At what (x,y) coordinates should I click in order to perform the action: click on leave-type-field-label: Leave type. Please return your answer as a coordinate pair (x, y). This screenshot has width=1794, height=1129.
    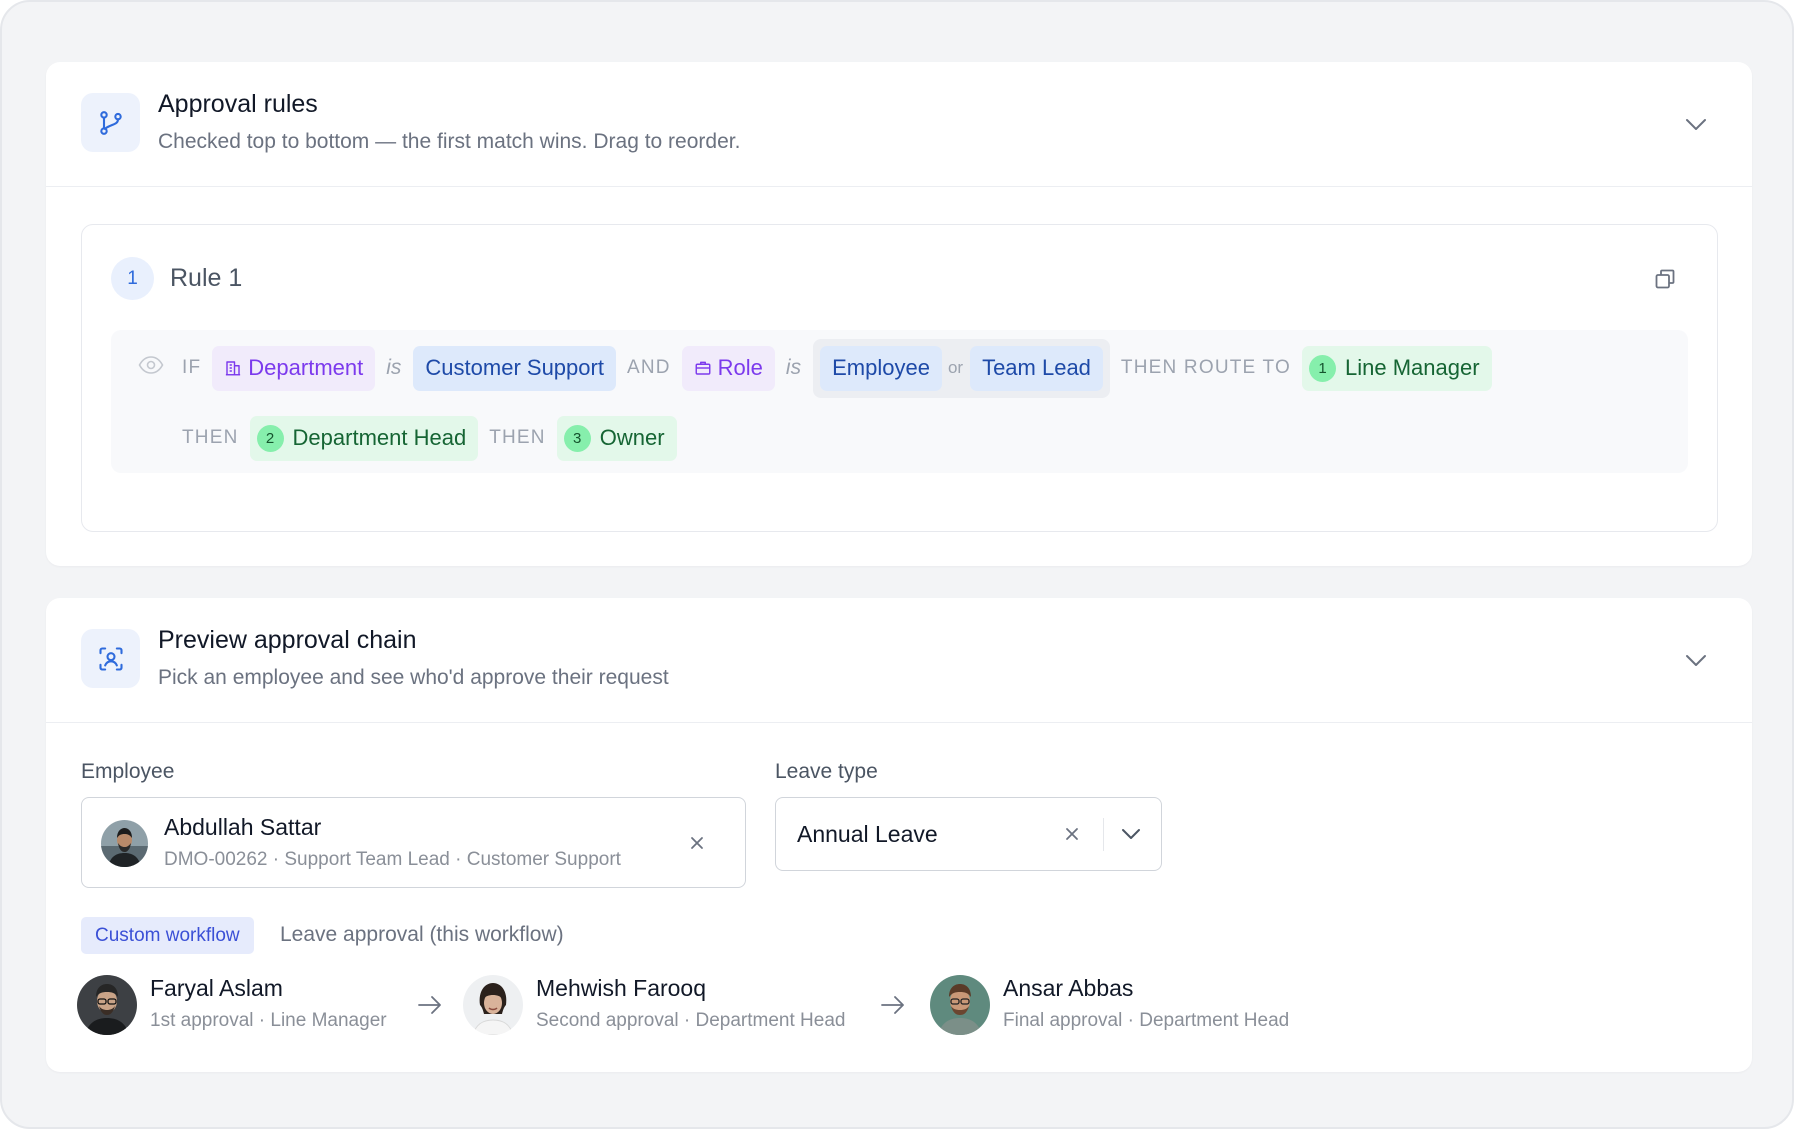
    Looking at the image, I should click on (826, 771).